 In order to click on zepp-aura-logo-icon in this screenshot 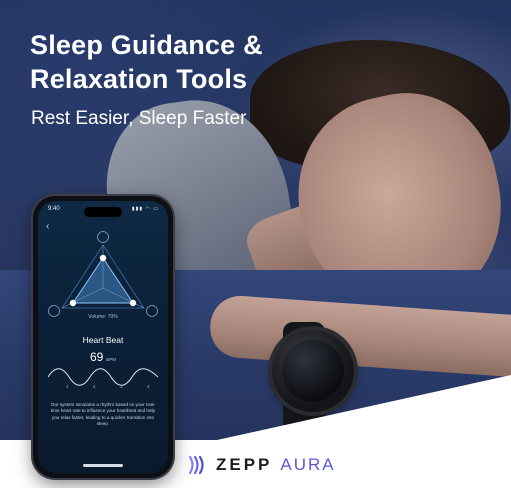, I will do `click(196, 465)`.